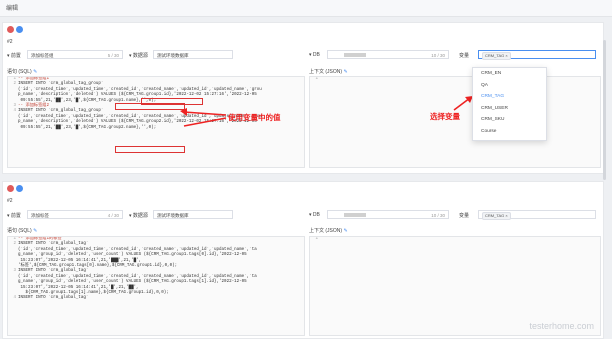 The height and width of the screenshot is (339, 612). What do you see at coordinates (254, 117) in the screenshot?
I see `annotation-use-variable: 使用变量中的值` at bounding box center [254, 117].